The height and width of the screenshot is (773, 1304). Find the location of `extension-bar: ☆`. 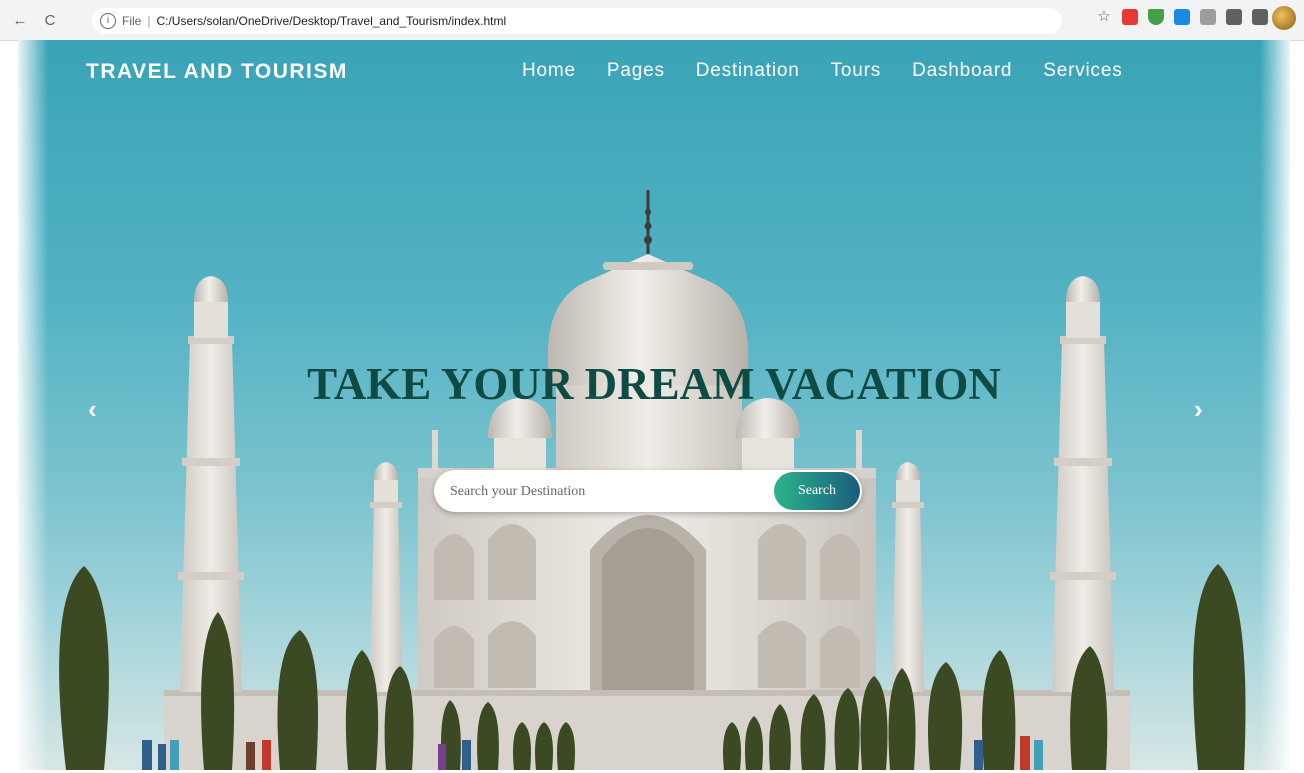

extension-bar: ☆ is located at coordinates (1182, 17).